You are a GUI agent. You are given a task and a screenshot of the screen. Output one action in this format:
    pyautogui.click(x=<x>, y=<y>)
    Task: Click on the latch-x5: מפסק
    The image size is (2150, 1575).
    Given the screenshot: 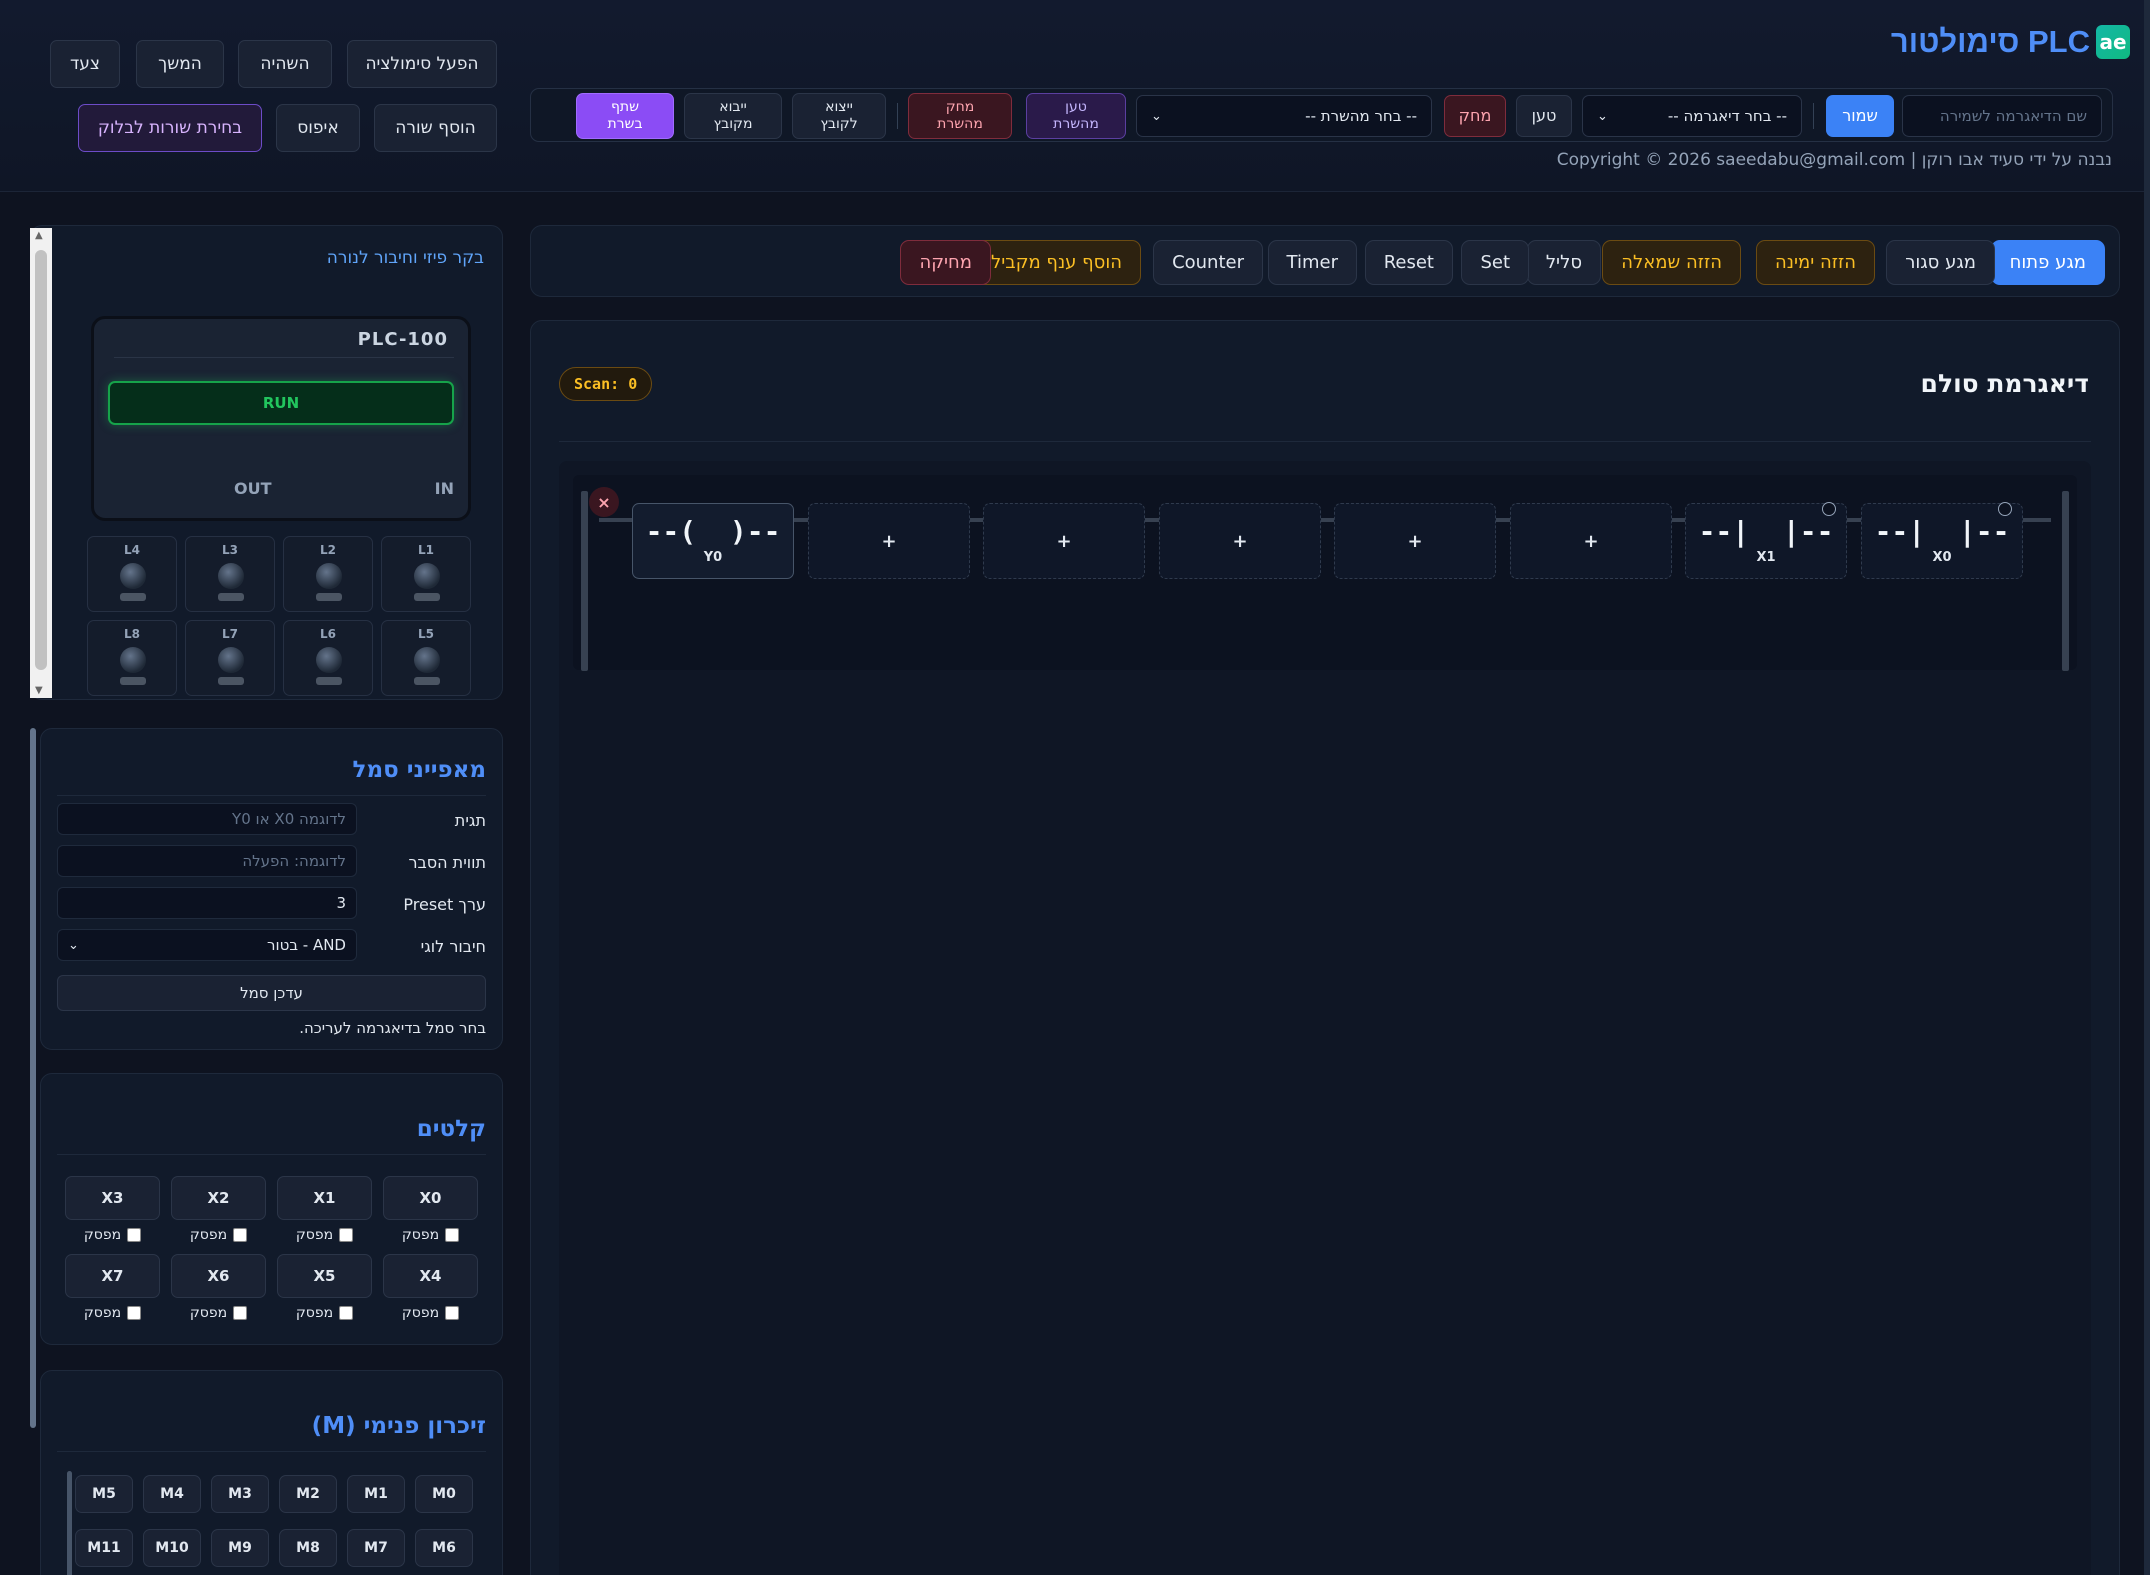 What is the action you would take?
    pyautogui.click(x=324, y=1313)
    